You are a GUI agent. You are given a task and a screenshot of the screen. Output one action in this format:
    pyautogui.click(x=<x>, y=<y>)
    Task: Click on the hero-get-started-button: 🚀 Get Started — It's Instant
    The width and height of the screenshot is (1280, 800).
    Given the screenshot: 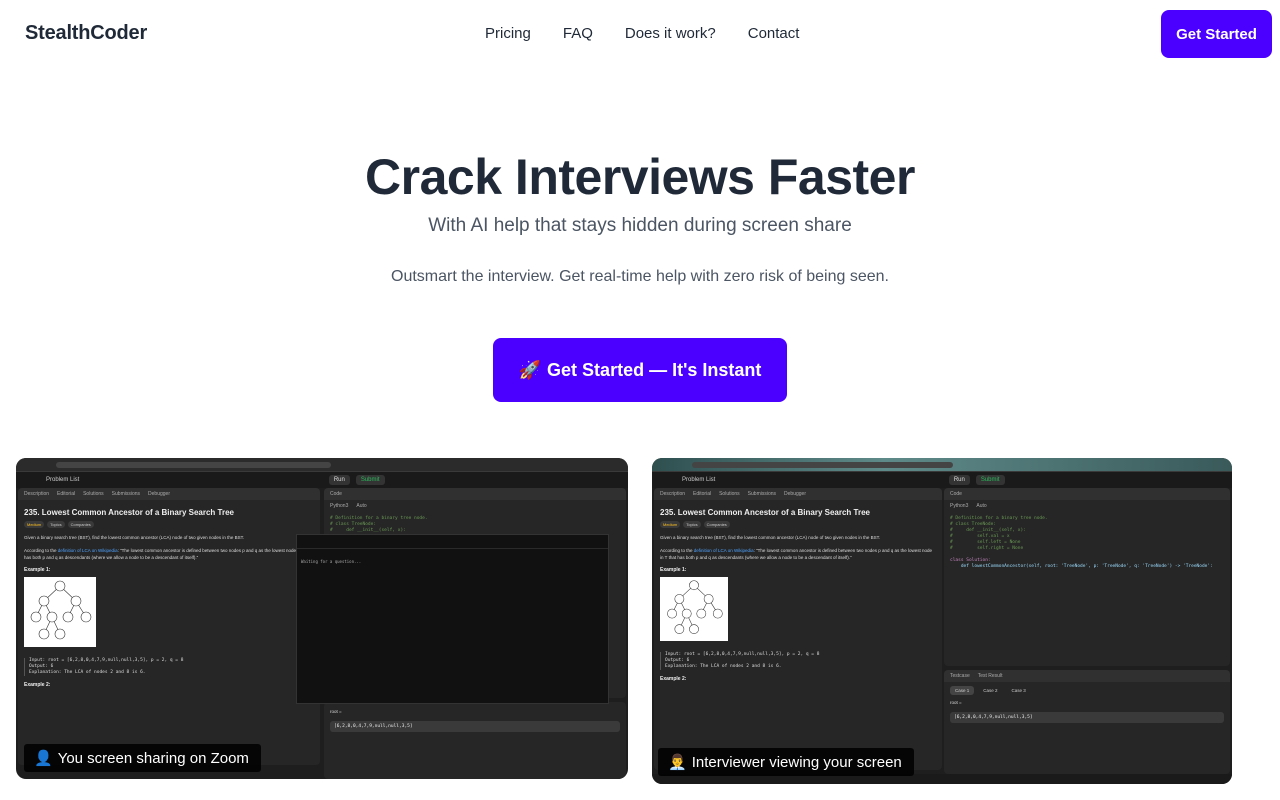 What is the action you would take?
    pyautogui.click(x=640, y=370)
    